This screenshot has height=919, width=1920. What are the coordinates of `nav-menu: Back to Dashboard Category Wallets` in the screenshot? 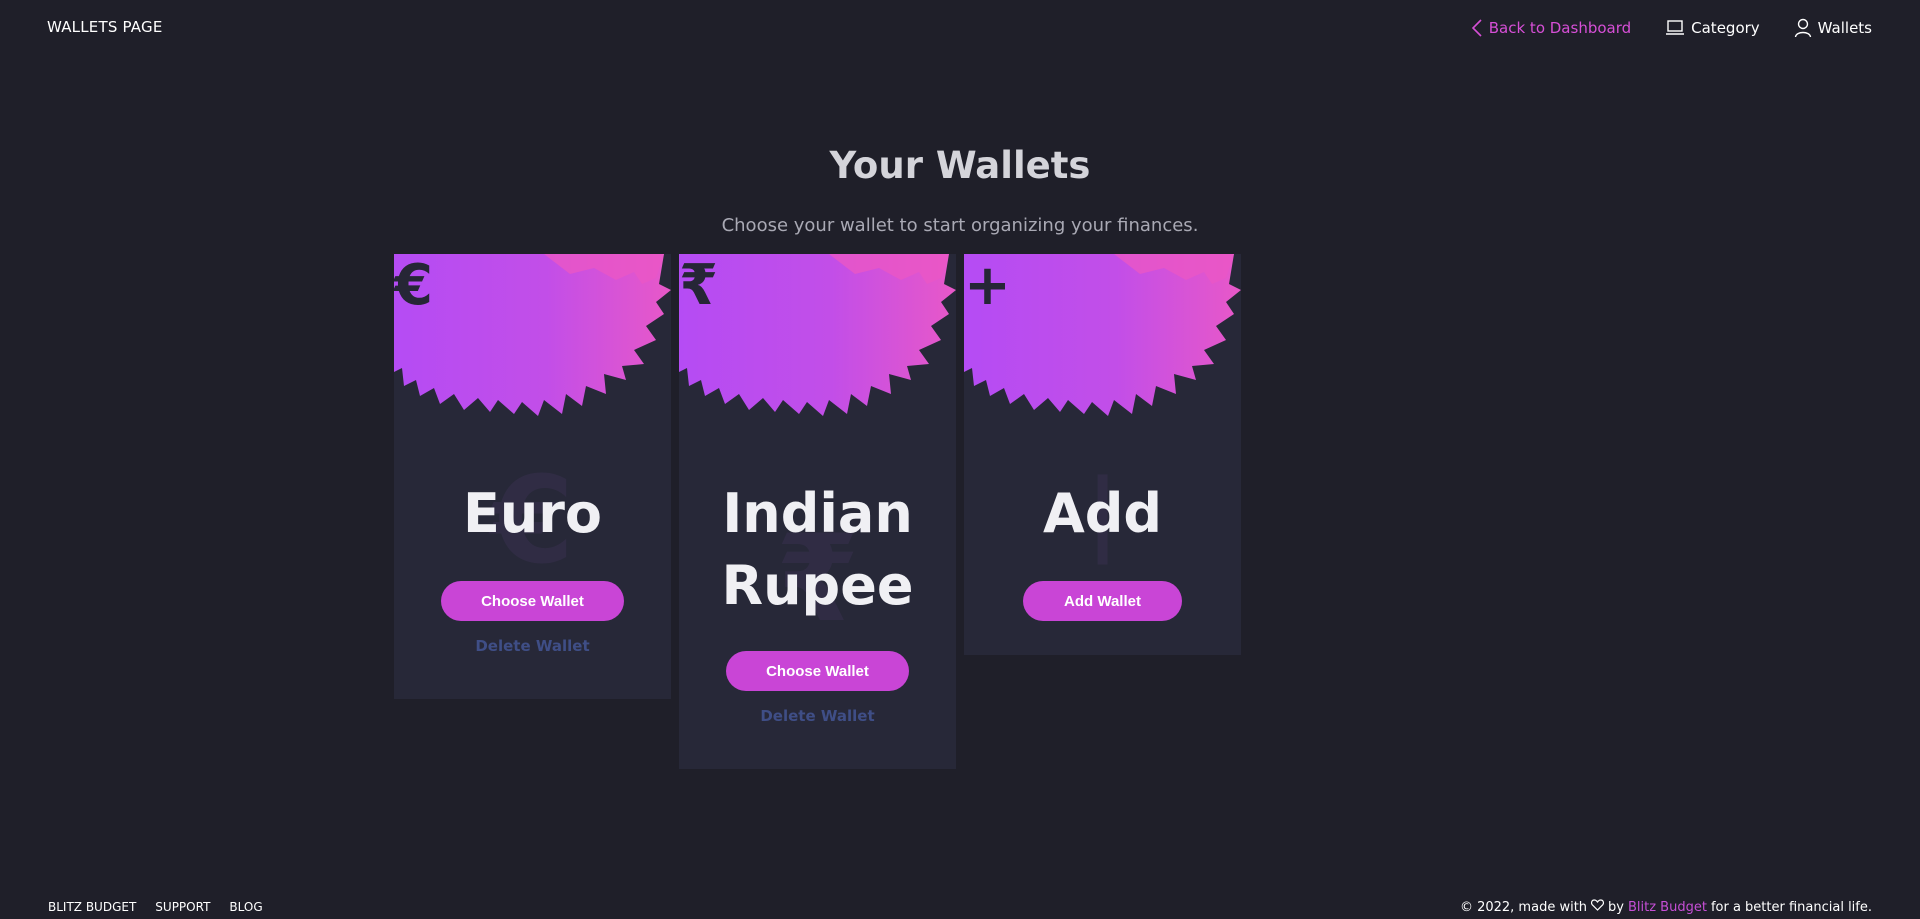 It's located at (1671, 28).